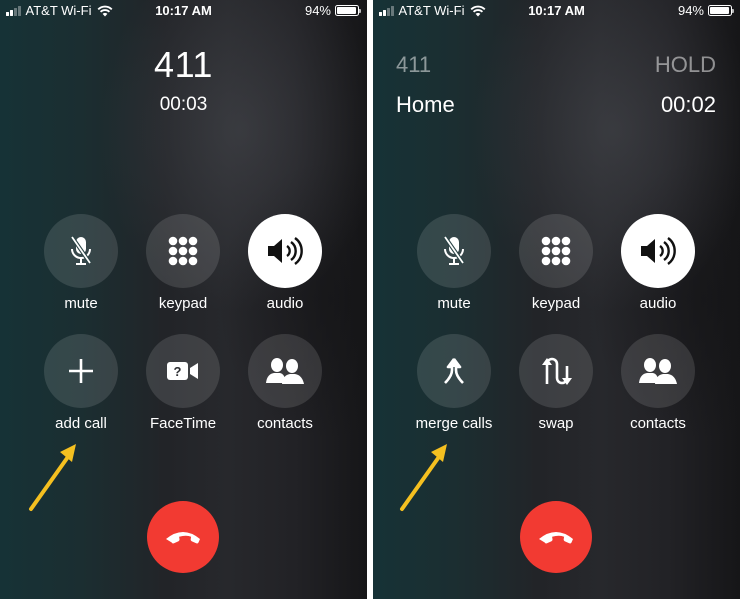 The width and height of the screenshot is (740, 599). I want to click on swap-button: swap, so click(556, 383).